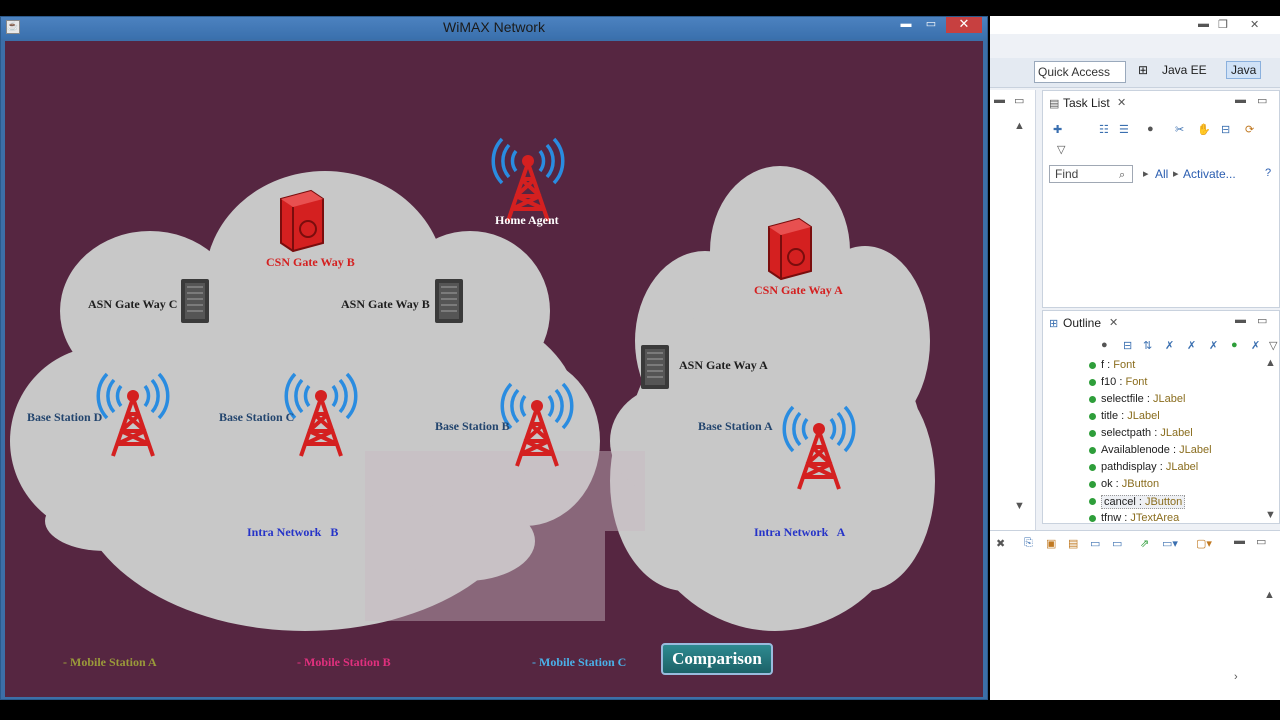 This screenshot has height=720, width=1280. Describe the element at coordinates (1051, 543) in the screenshot. I see `paste-icon: ▣` at that location.